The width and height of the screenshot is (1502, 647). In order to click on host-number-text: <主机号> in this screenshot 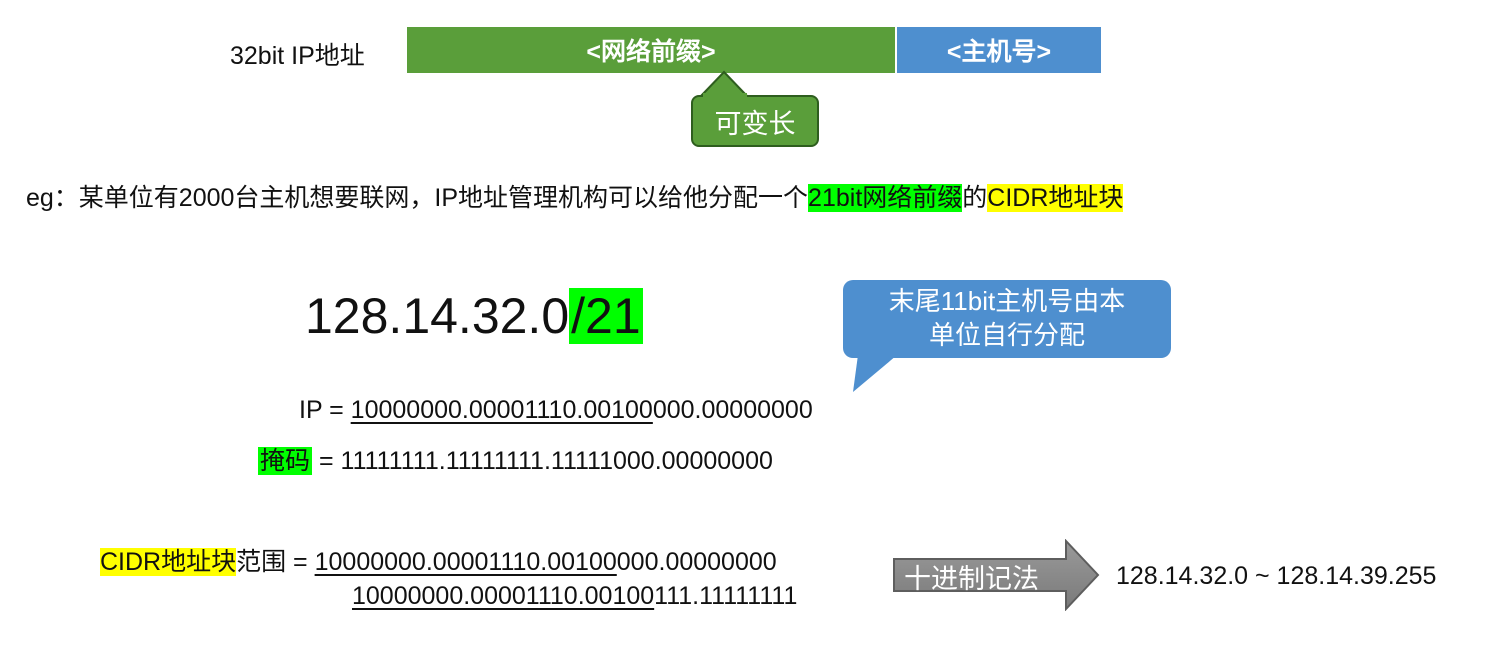, I will do `click(999, 52)`.